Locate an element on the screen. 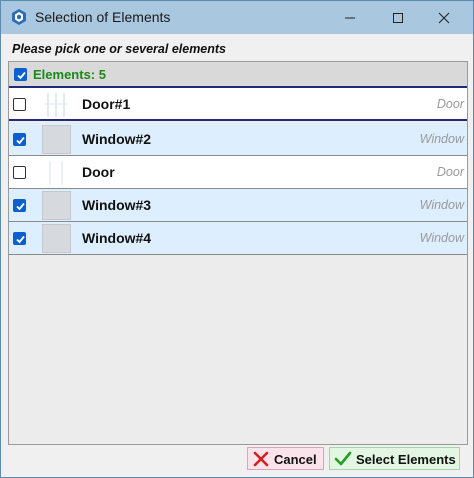 Image resolution: width=474 pixels, height=478 pixels. list-item: Window#4 Window is located at coordinates (238, 238).